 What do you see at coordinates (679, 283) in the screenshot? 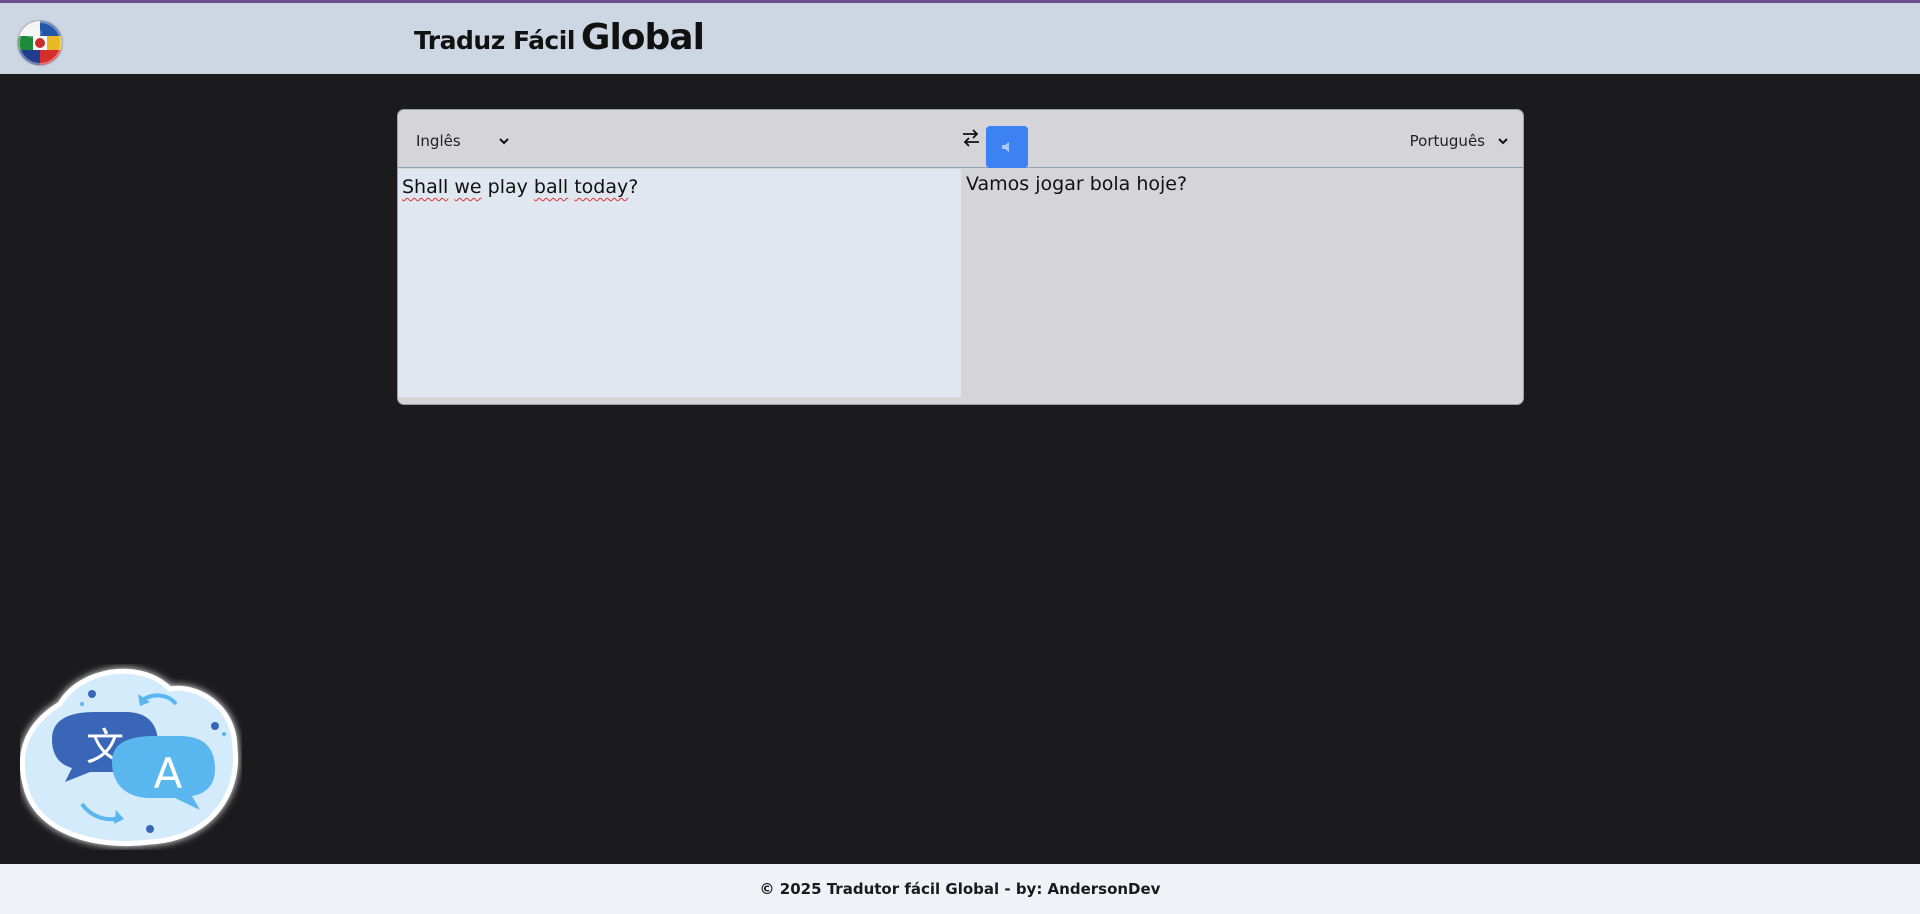
I see `source-text-input: Shall we play ball today?` at bounding box center [679, 283].